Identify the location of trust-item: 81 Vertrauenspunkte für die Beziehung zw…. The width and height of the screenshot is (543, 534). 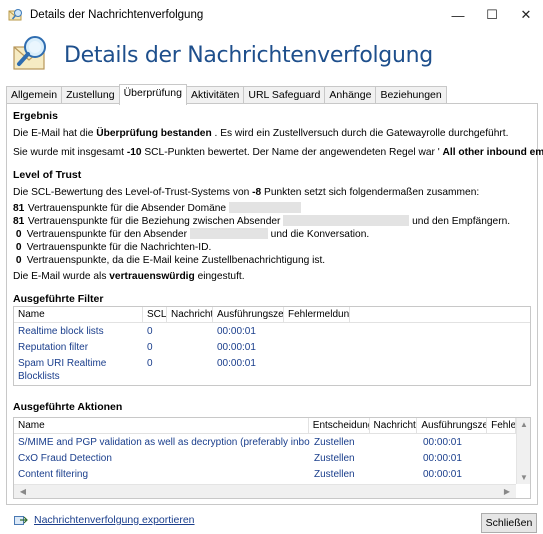
(262, 221).